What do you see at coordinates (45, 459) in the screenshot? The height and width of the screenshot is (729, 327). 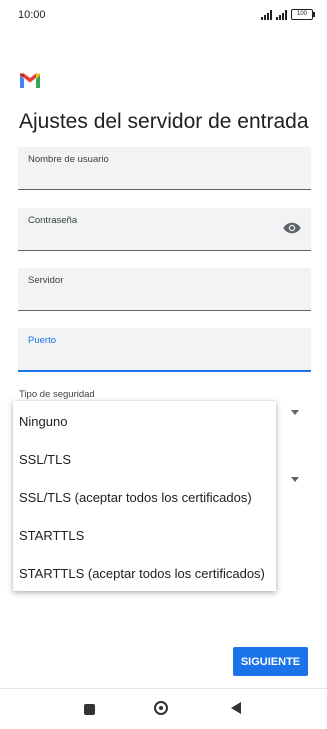 I see `dropdown-option: SSL/TLS` at bounding box center [45, 459].